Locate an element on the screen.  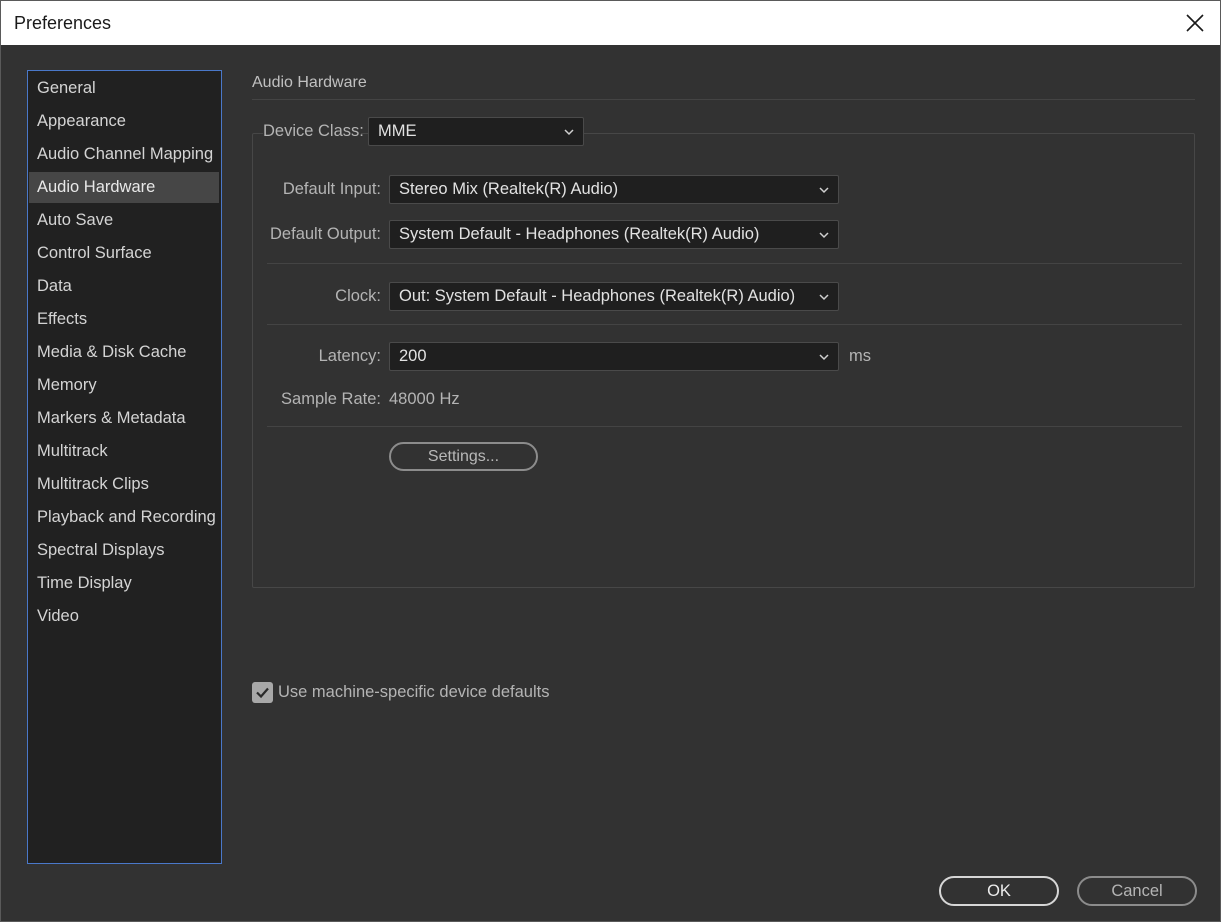
sample-rate-label: Sample Rate: is located at coordinates (331, 399).